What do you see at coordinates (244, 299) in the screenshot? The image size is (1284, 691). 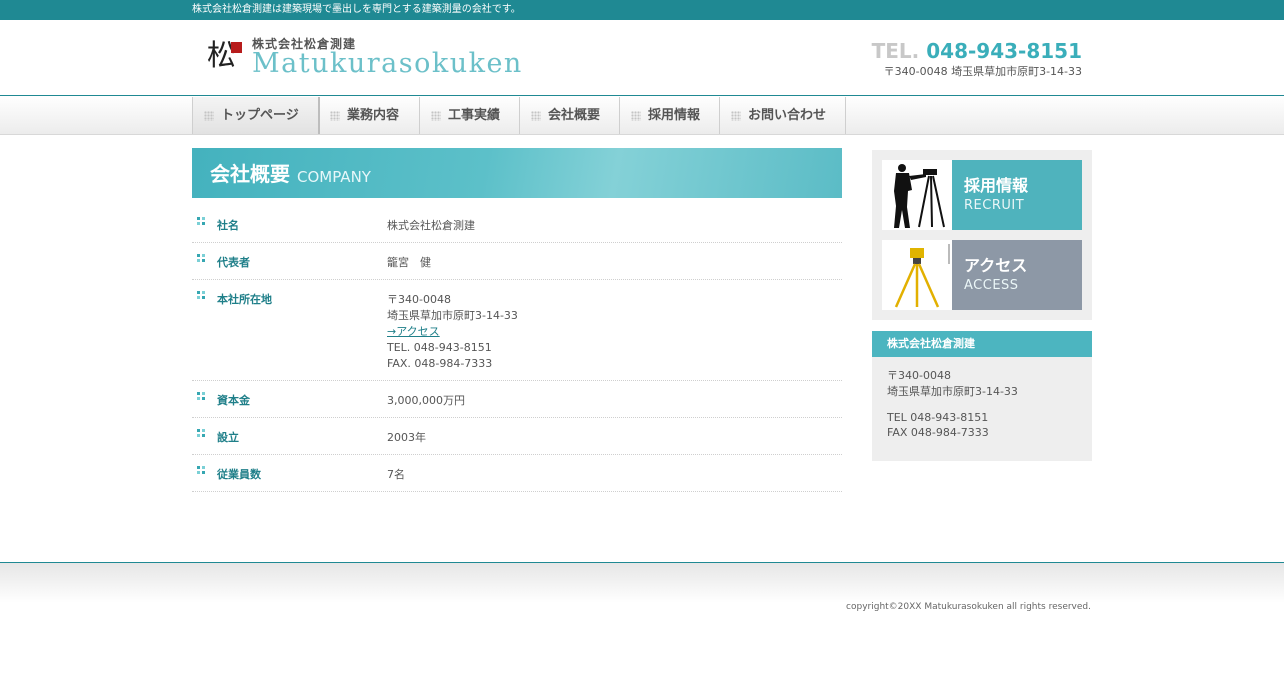 I see `info-key: 本社所在地` at bounding box center [244, 299].